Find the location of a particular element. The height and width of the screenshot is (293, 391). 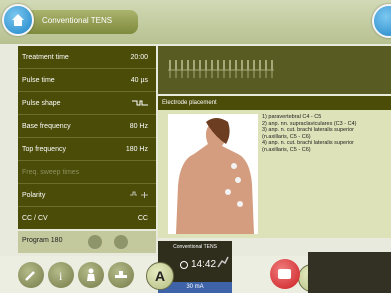

stop-button is located at coordinates (285, 274).